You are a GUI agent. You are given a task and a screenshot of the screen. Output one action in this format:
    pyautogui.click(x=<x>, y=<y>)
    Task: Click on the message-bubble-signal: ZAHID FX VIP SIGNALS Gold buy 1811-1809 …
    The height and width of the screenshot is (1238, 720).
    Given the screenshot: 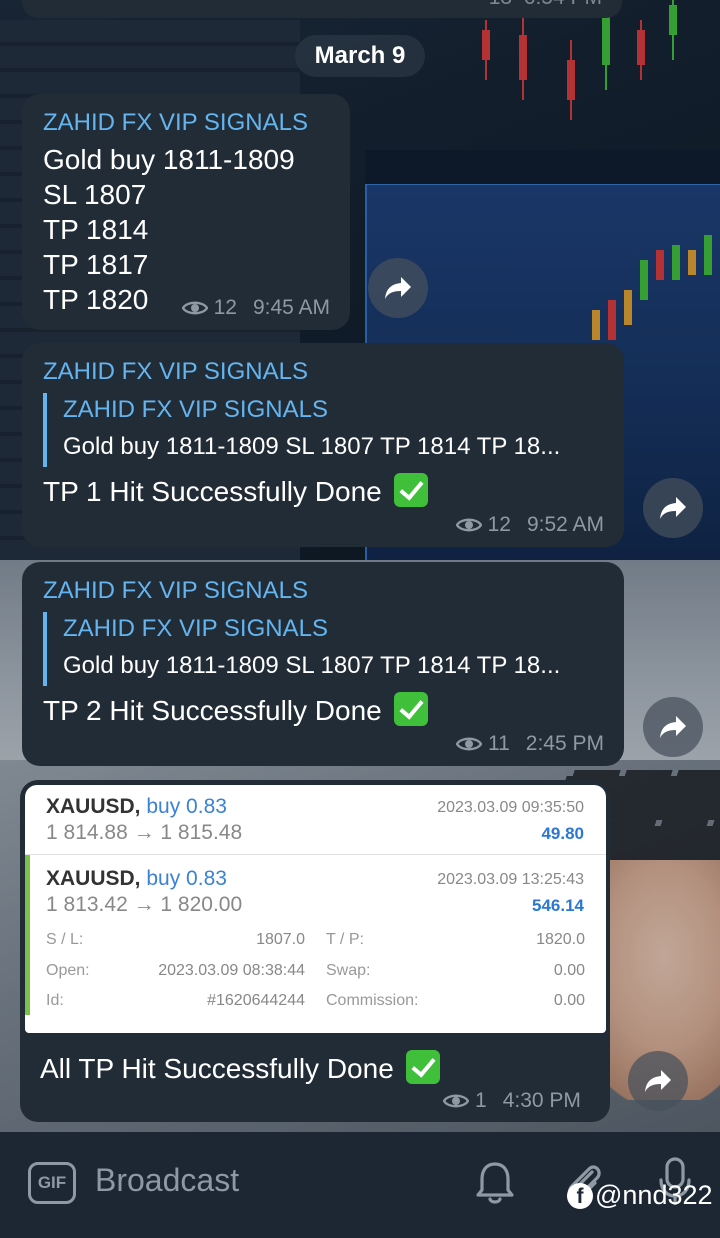 What is the action you would take?
    pyautogui.click(x=186, y=212)
    